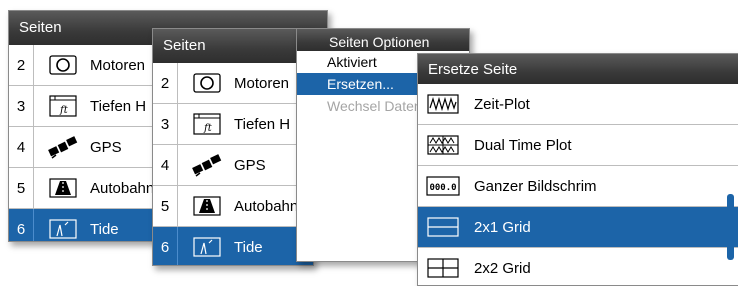  What do you see at coordinates (578, 145) in the screenshot?
I see `replace-item-dual-time-plot: Dual Time Plot` at bounding box center [578, 145].